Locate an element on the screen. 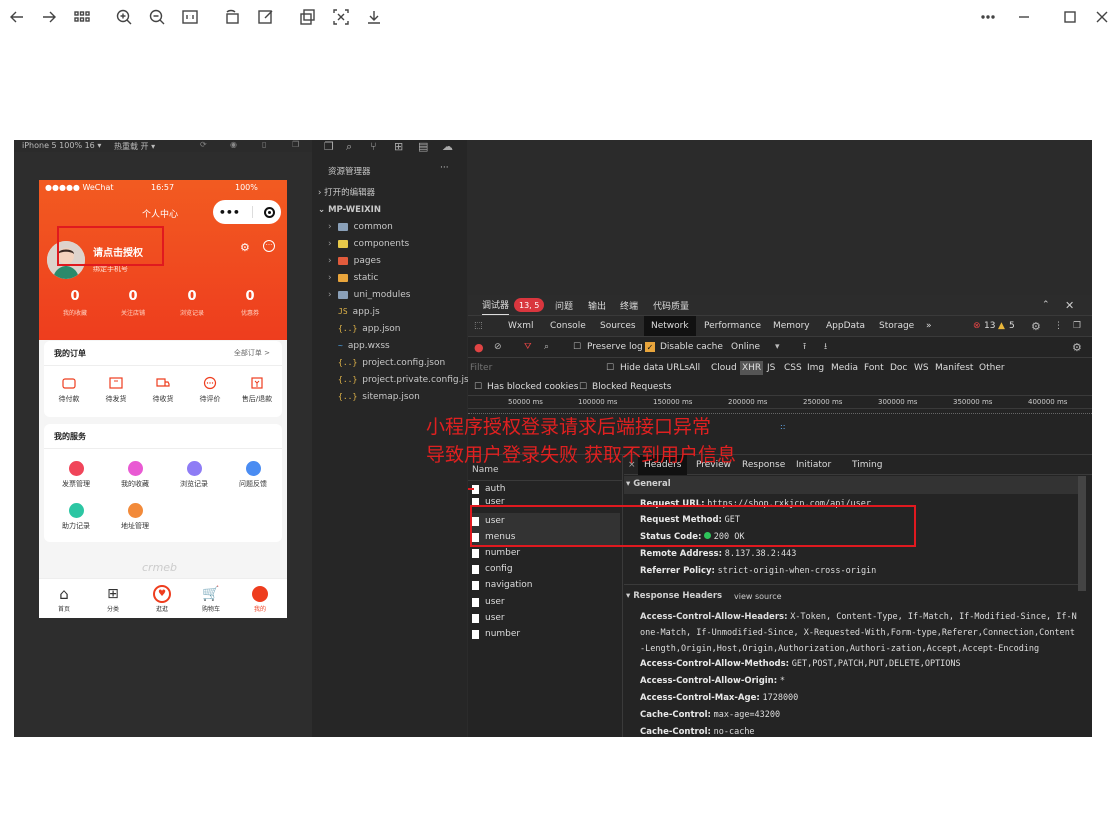 The image size is (1120, 840). service-favorites: 我的收藏 is located at coordinates (135, 474).